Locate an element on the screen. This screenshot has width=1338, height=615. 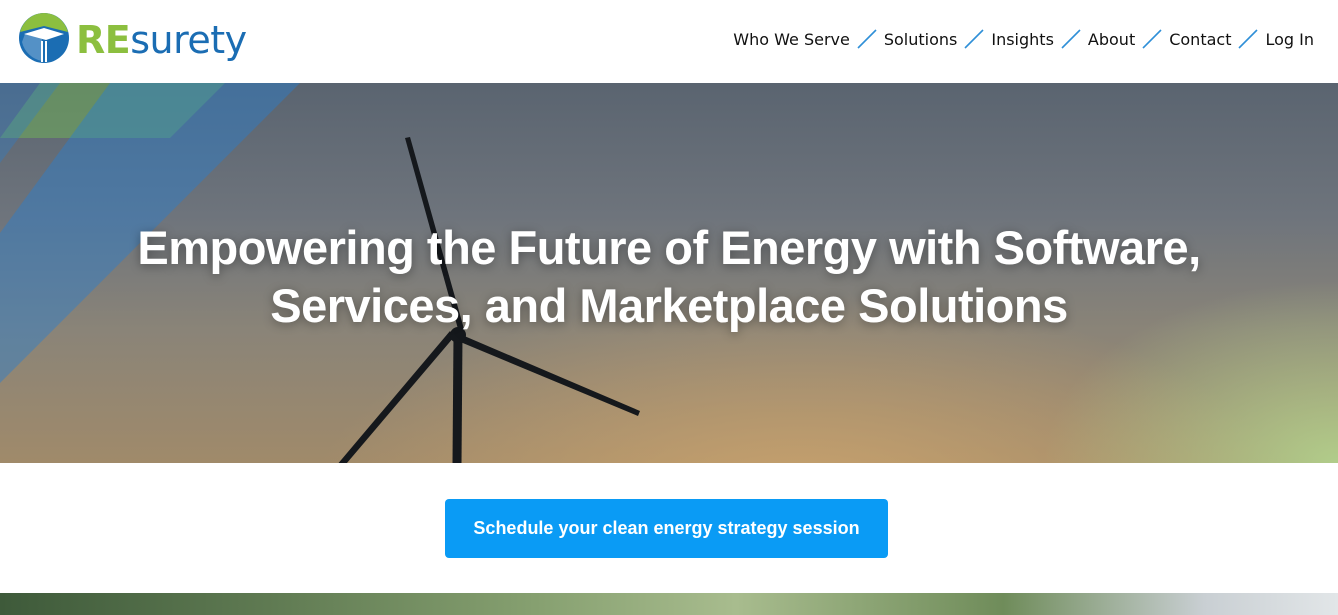
resurety-logo: REsurety is located at coordinates (132, 39).